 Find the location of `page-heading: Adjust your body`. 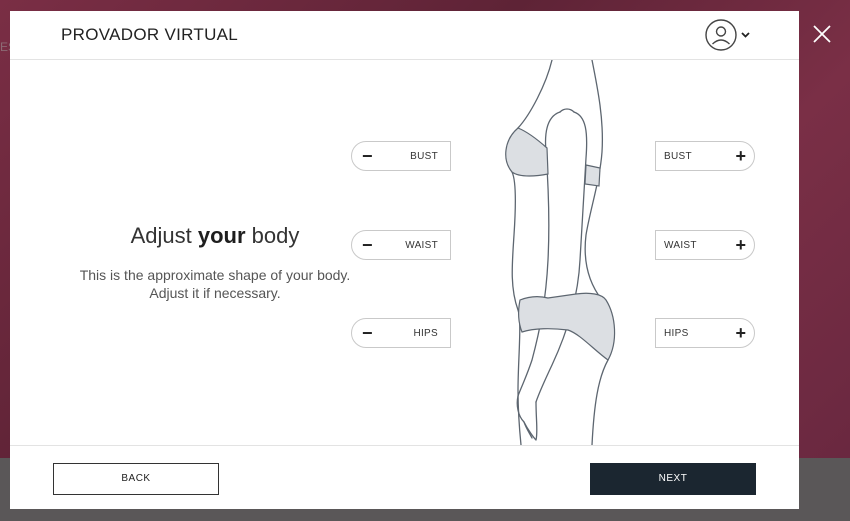

page-heading: Adjust your body is located at coordinates (215, 235).